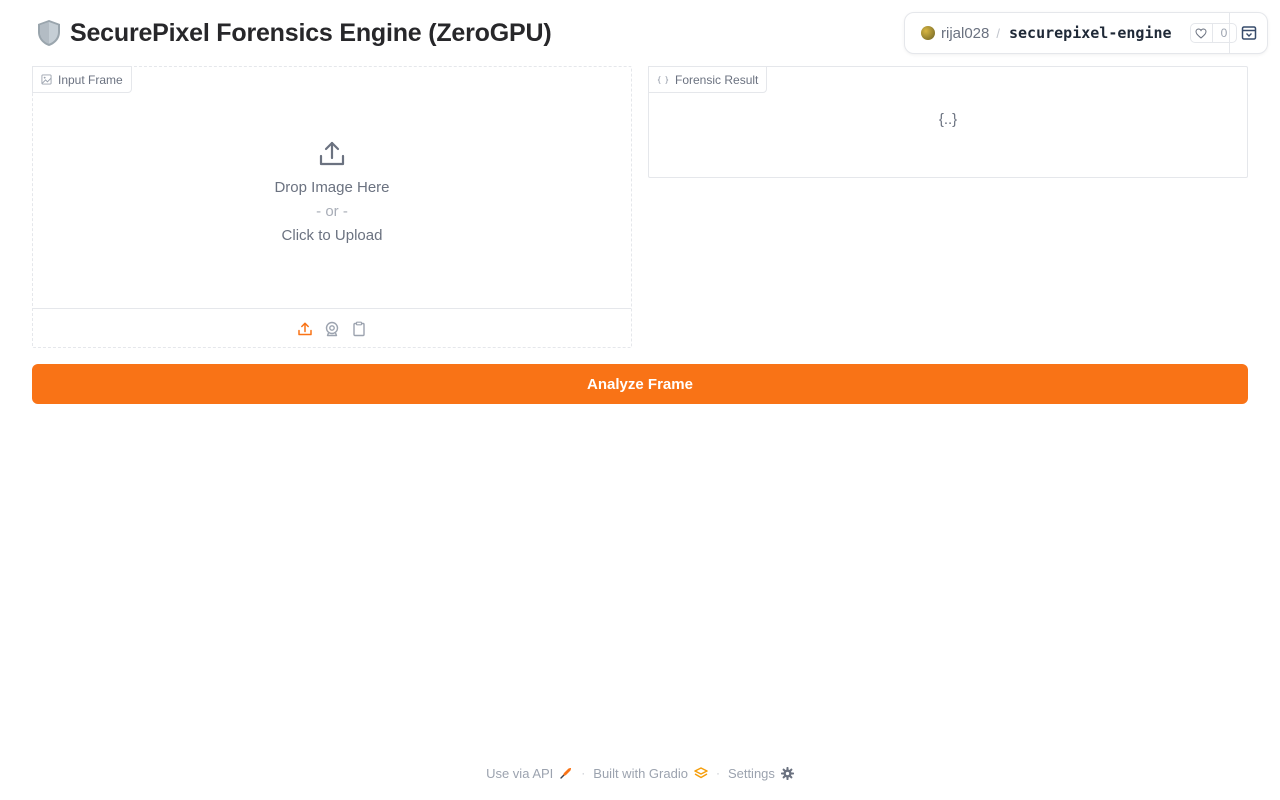 This screenshot has height=800, width=1280. I want to click on forensic-result-label: Forensic Result, so click(708, 79).